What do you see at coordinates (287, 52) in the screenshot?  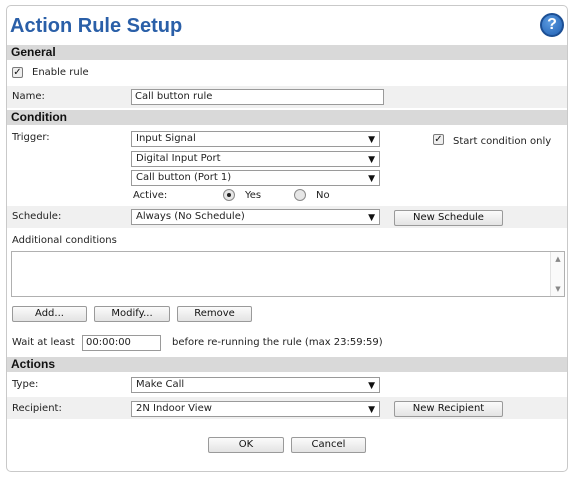 I see `section-general-header: General` at bounding box center [287, 52].